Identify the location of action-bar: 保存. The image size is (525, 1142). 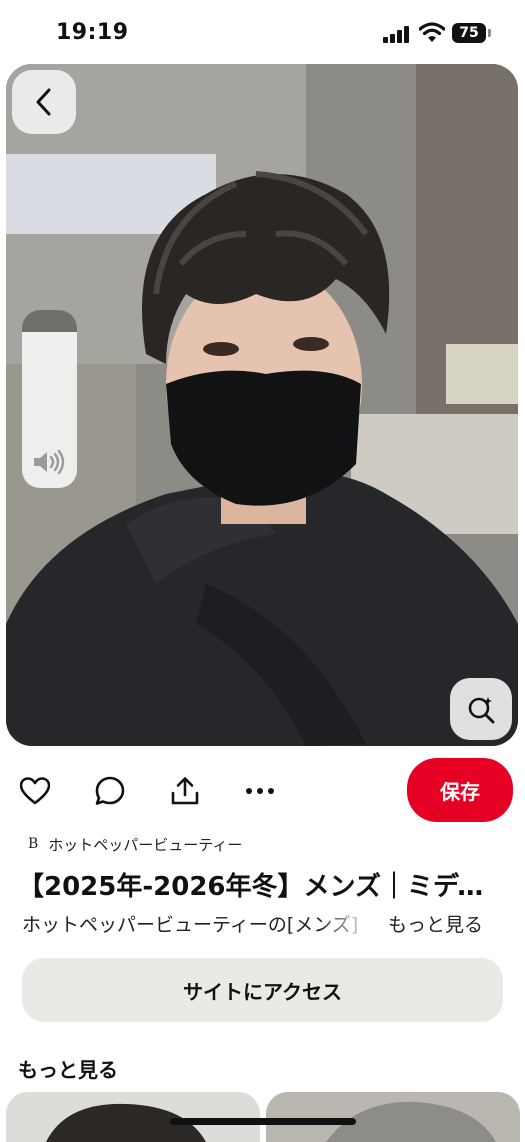
(262, 790).